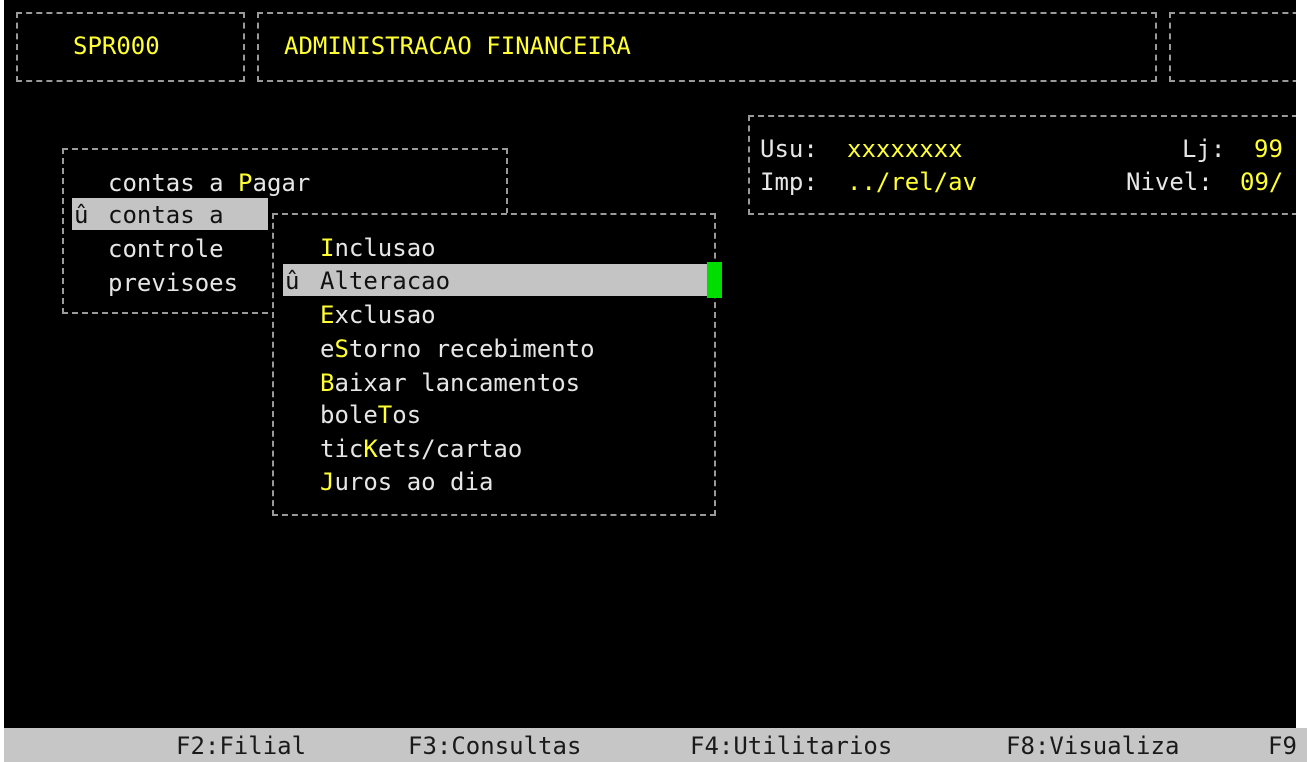 The image size is (1307, 762). Describe the element at coordinates (421, 449) in the screenshot. I see `submenu-item-tickets-cartao: ticKets/cartao` at that location.